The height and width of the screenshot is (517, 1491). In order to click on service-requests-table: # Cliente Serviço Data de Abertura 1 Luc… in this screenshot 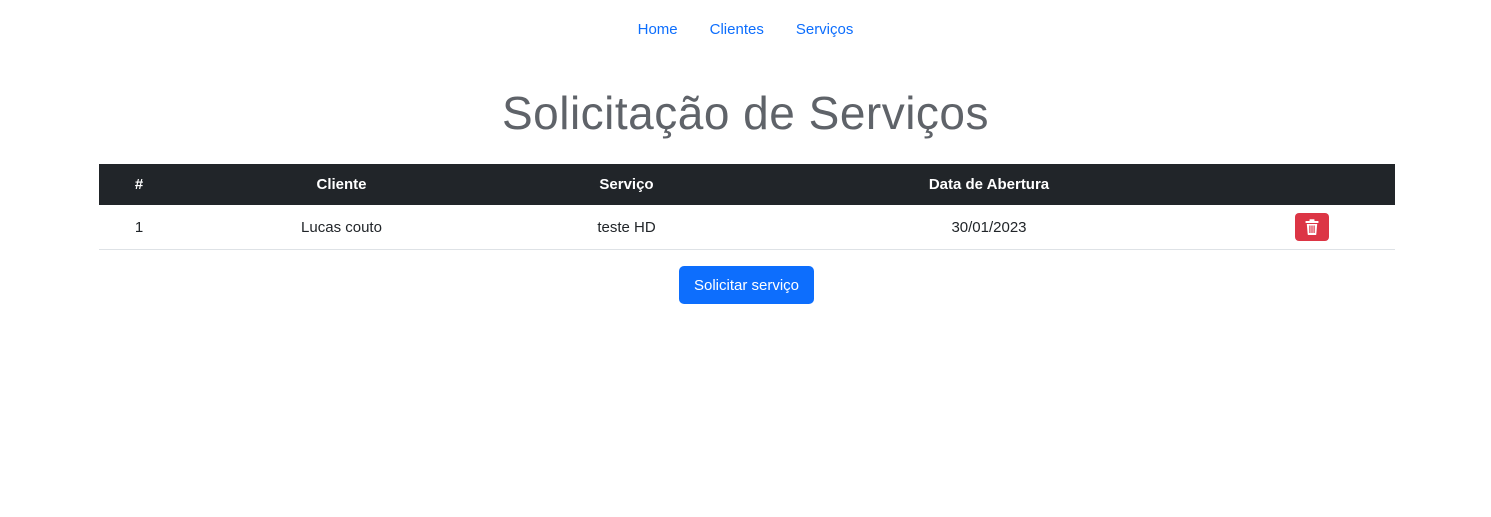, I will do `click(747, 207)`.